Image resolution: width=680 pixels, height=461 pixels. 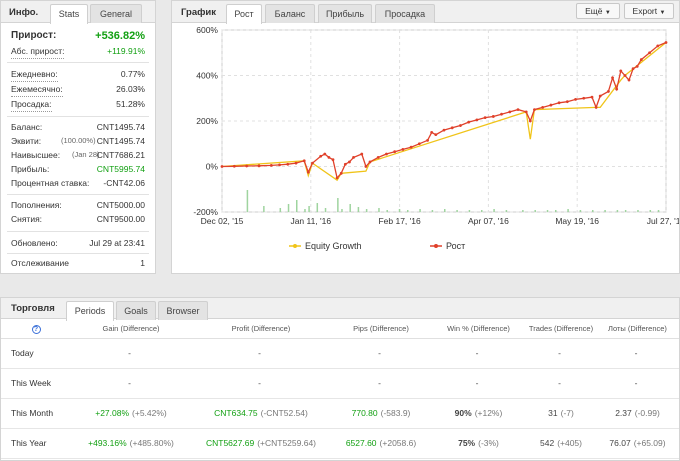 I want to click on table-row: Today - - - - - -, so click(x=340, y=353).